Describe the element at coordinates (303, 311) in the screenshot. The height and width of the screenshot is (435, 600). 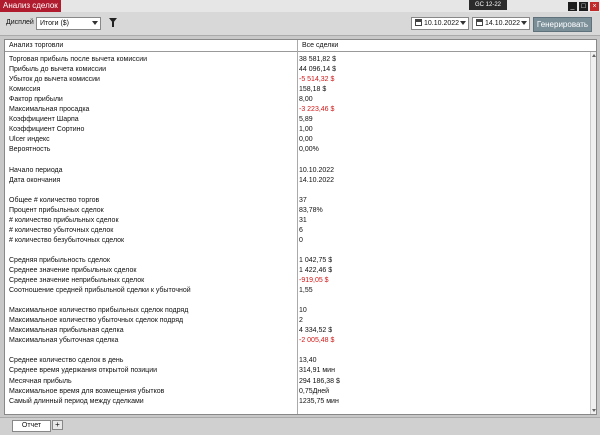
I see `row-value: 10` at that location.